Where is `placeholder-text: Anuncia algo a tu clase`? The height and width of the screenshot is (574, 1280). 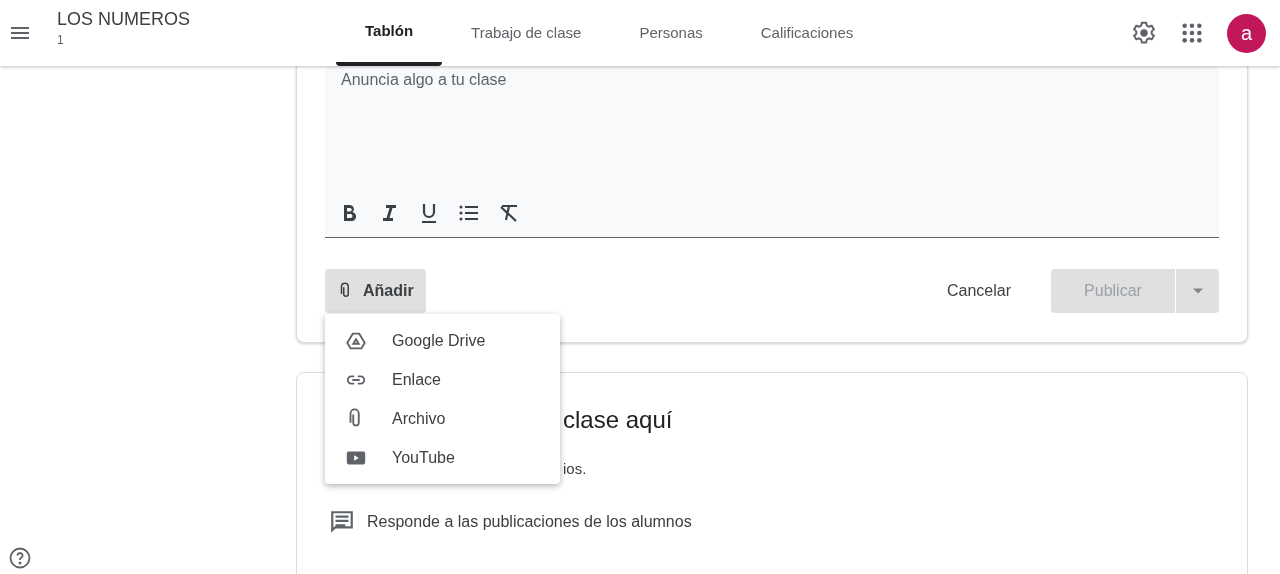
placeholder-text: Anuncia algo a tu clase is located at coordinates (424, 80).